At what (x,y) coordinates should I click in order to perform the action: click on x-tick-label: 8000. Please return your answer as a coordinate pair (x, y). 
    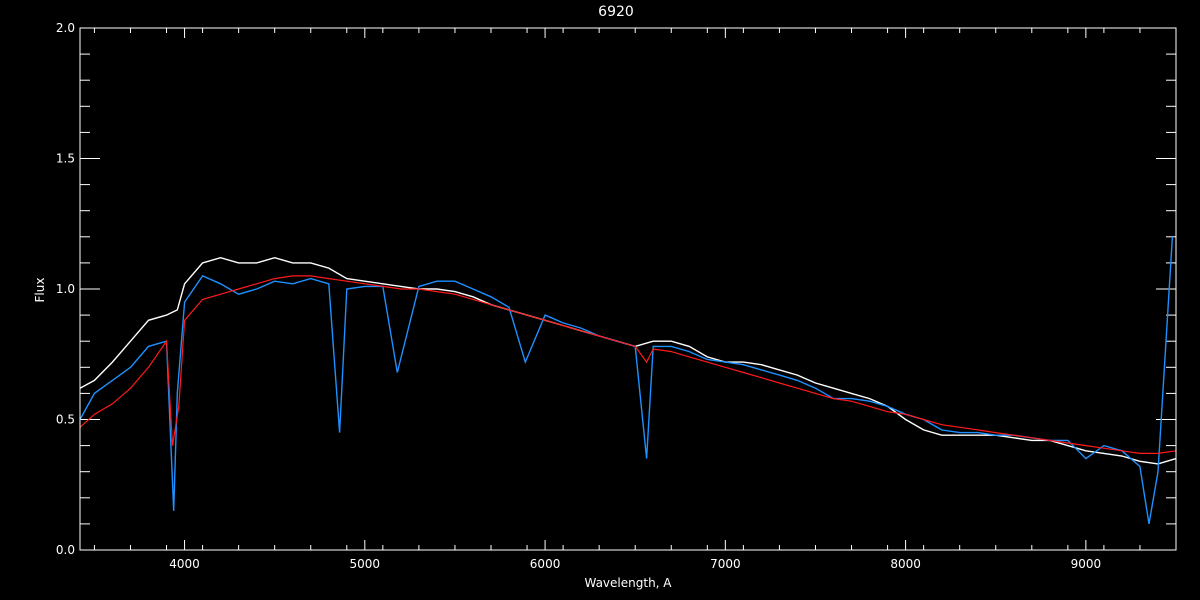
    Looking at the image, I should click on (905, 564).